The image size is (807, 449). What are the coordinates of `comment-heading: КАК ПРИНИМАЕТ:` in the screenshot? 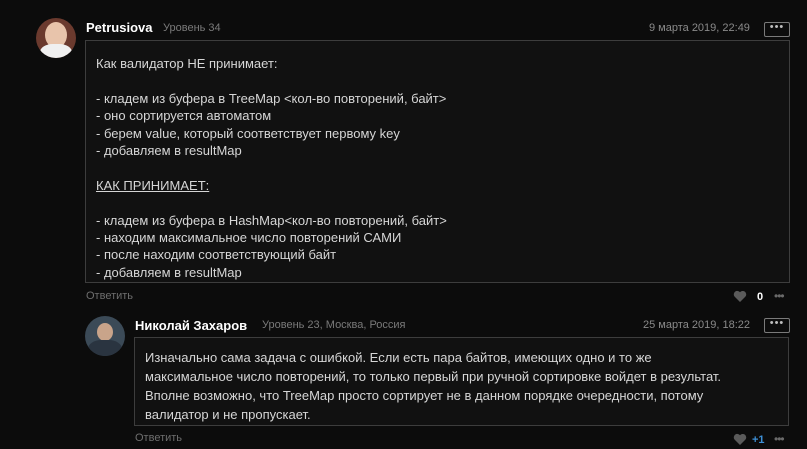 It's located at (153, 185).